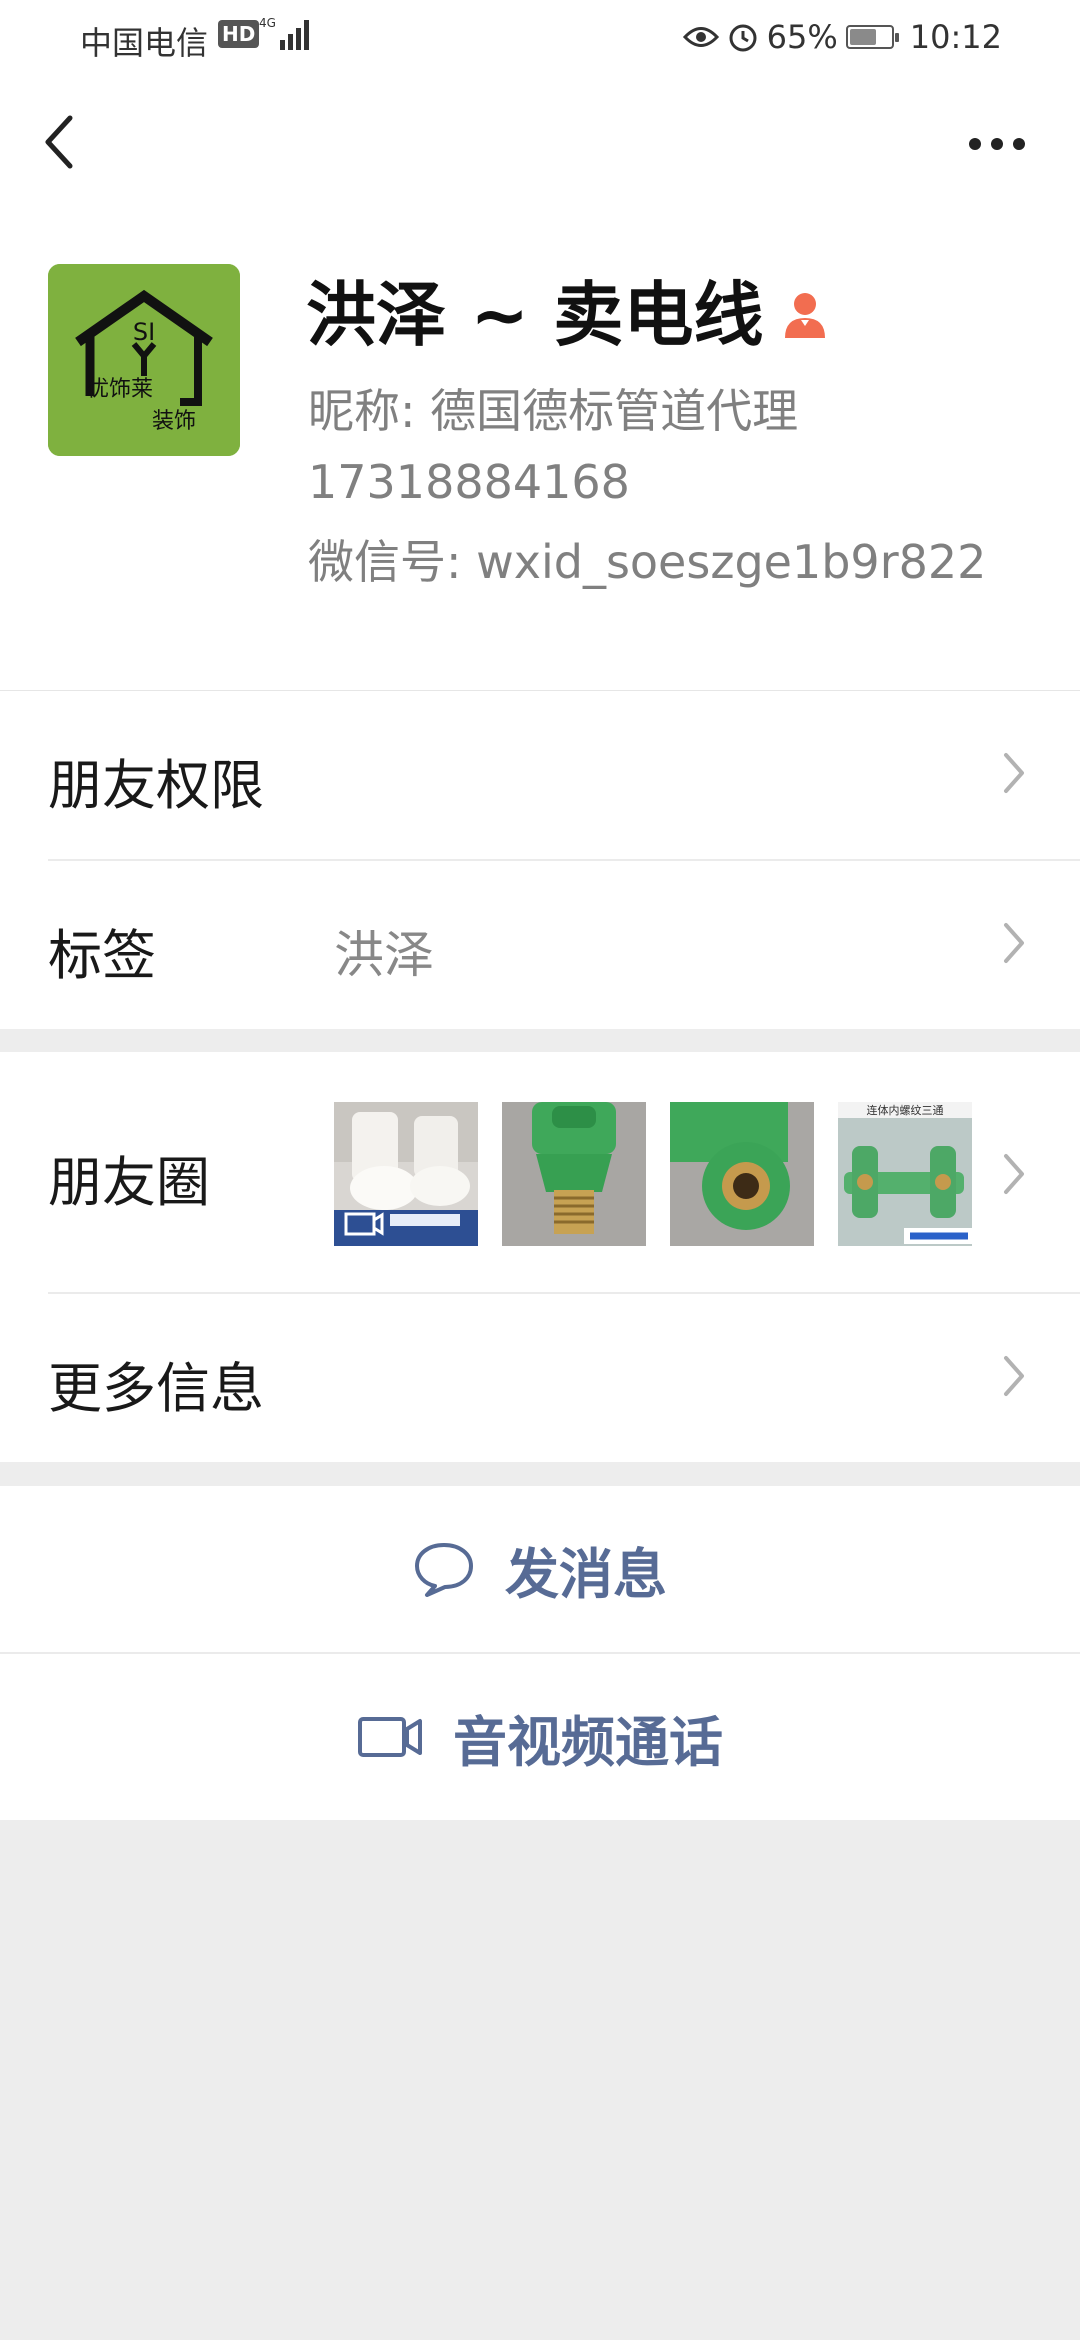 Image resolution: width=1080 pixels, height=2340 pixels. What do you see at coordinates (267, 23) in the screenshot?
I see `network-label: 4G` at bounding box center [267, 23].